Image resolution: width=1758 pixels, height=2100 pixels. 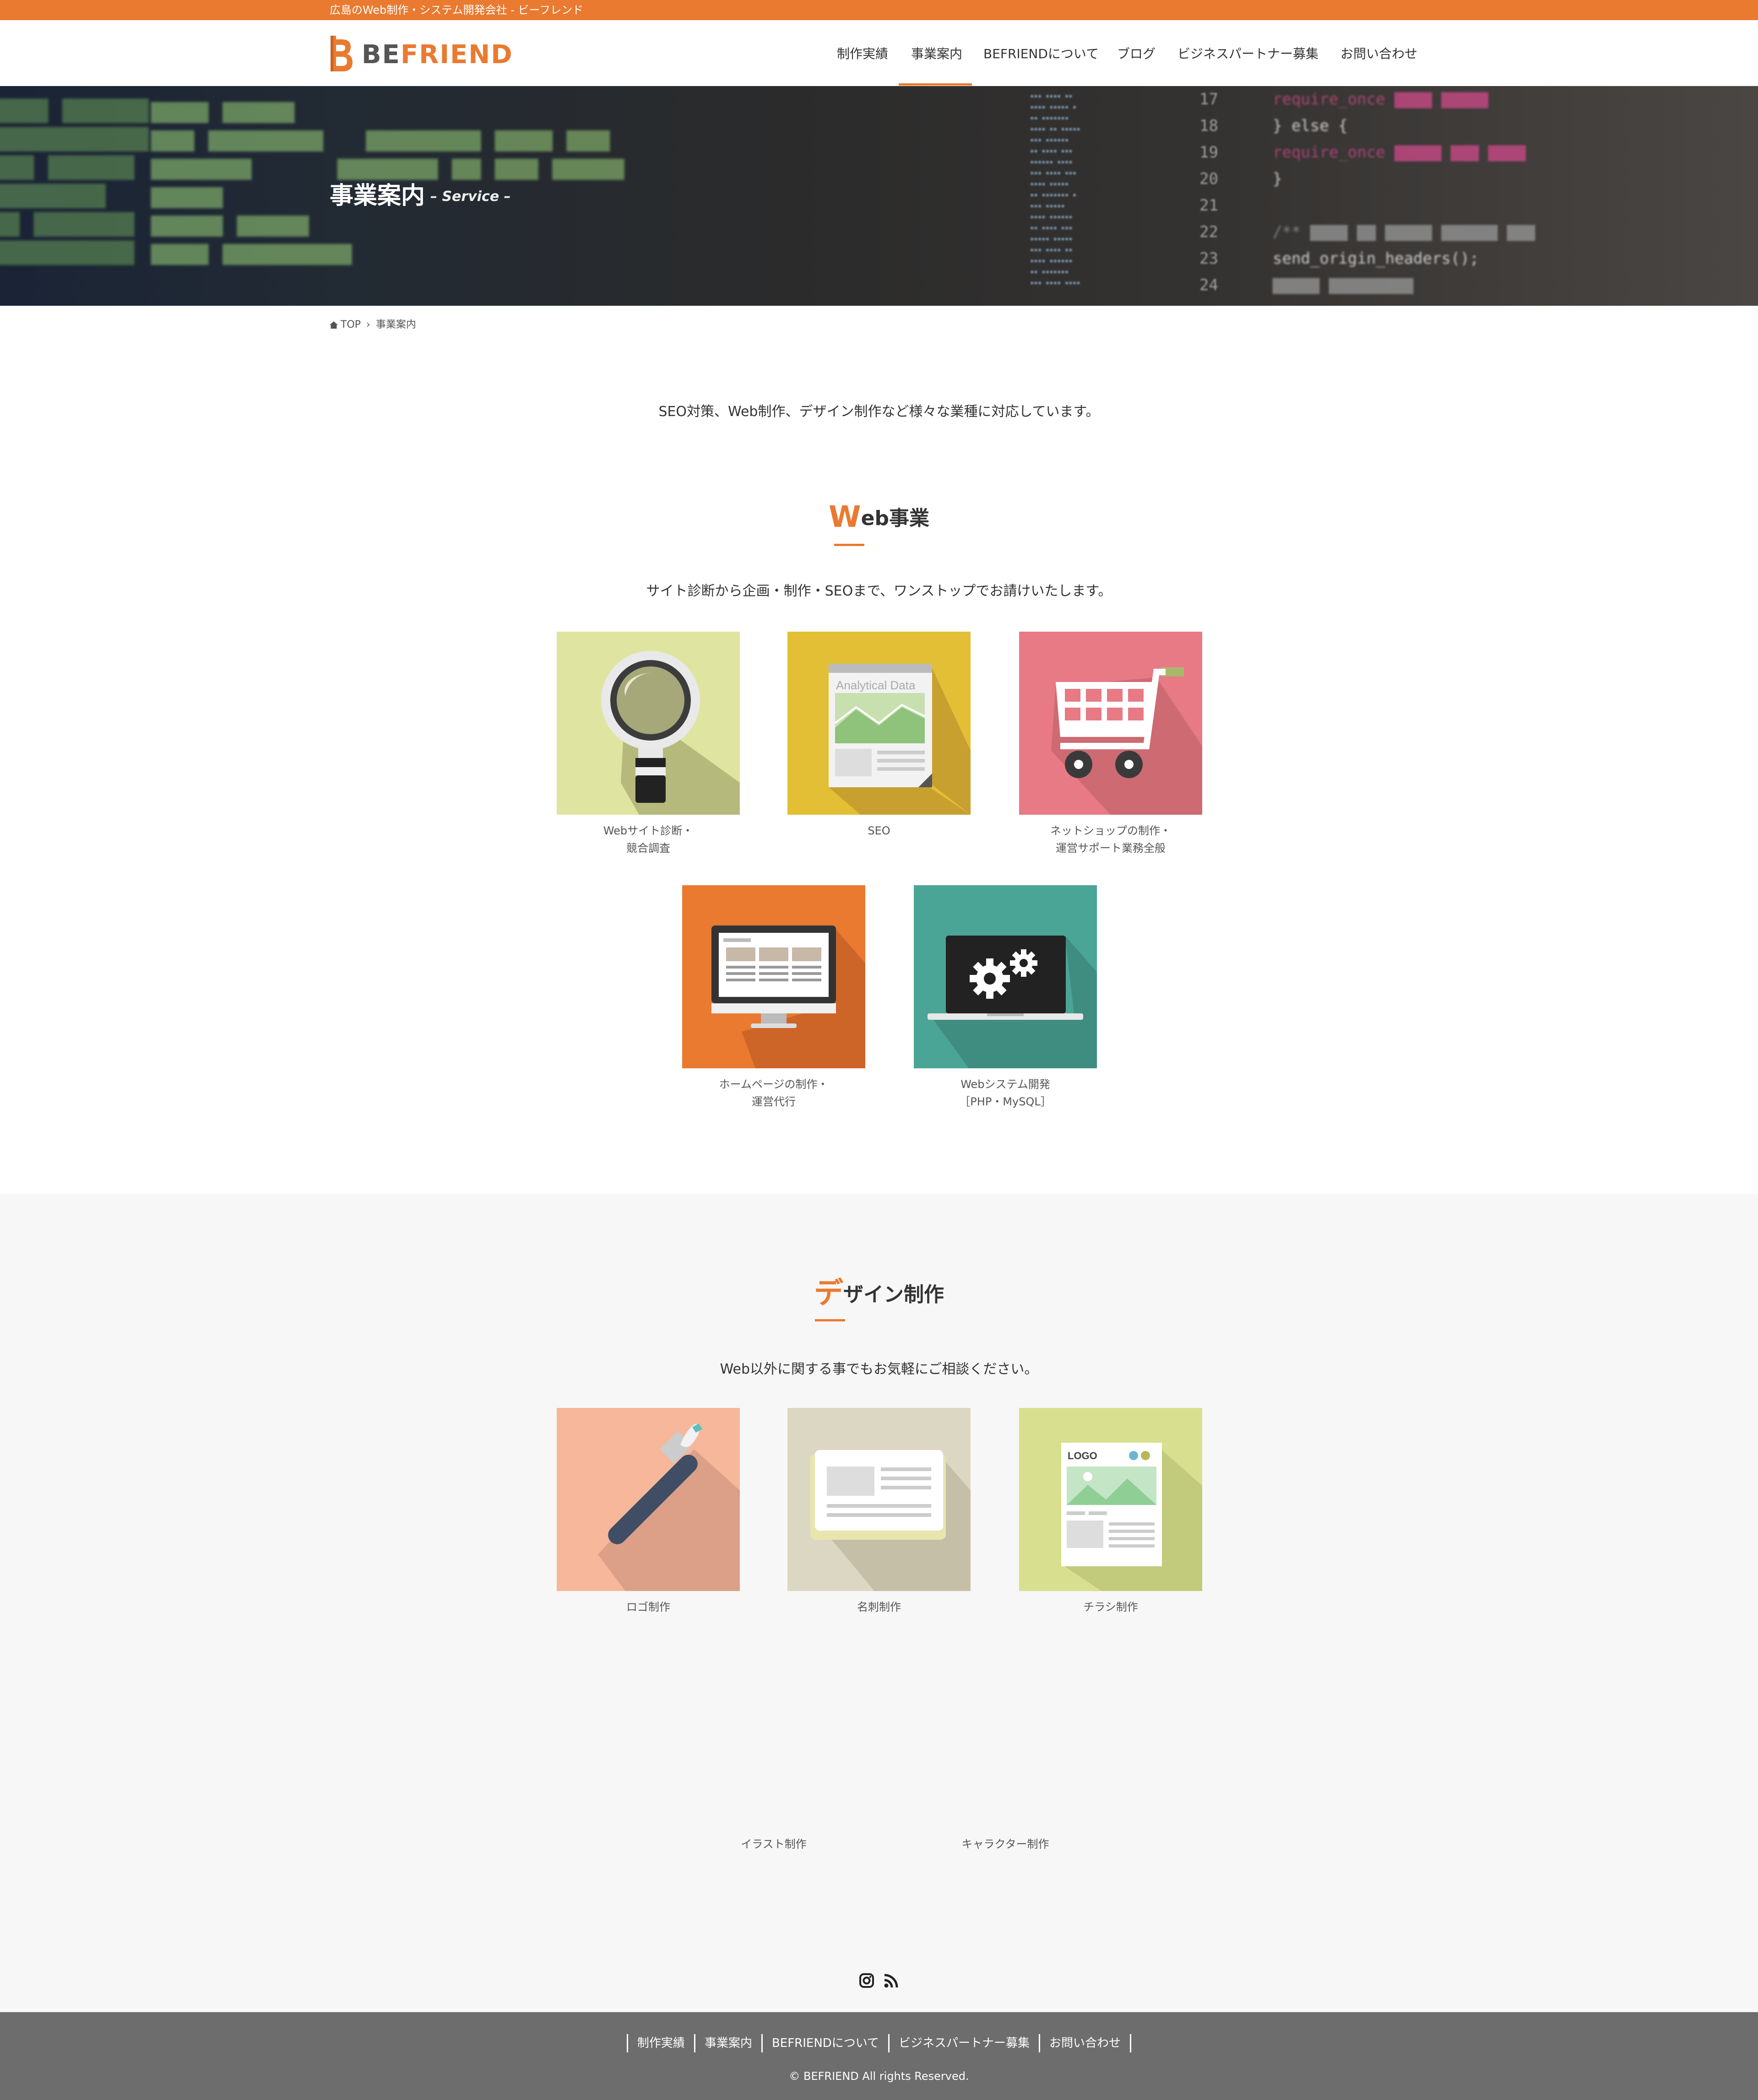 I want to click on page-subtitle: – Service –, so click(x=470, y=197).